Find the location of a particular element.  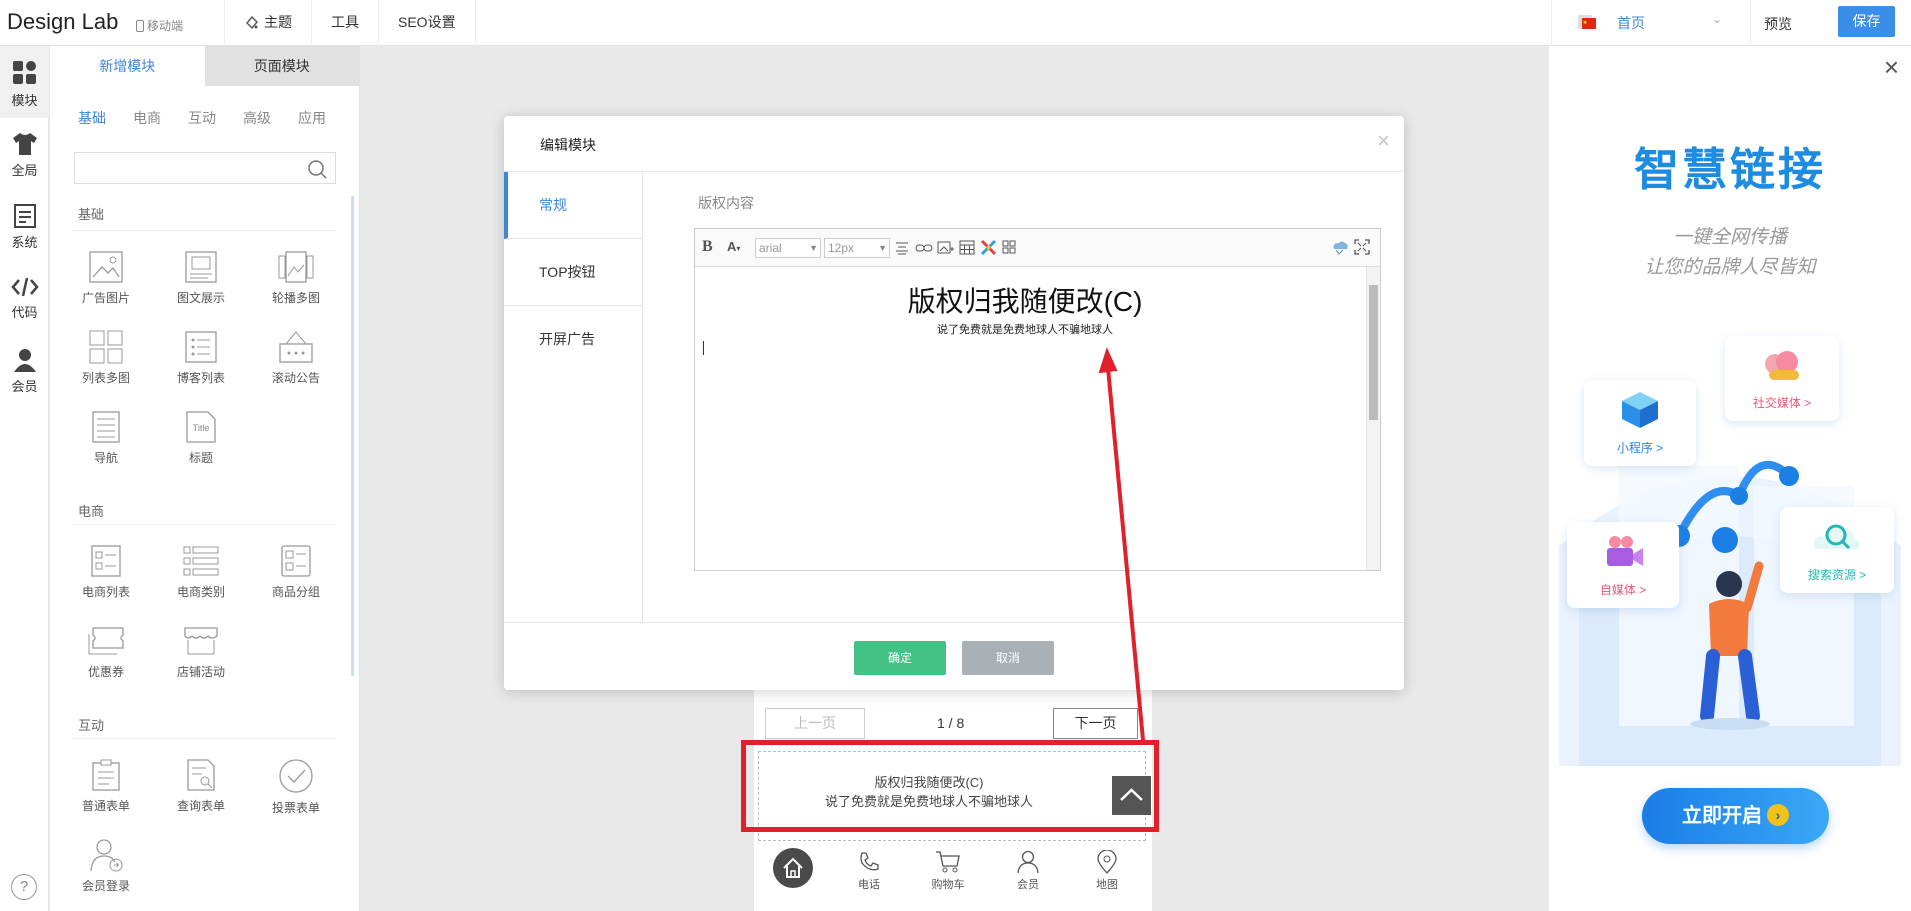

tab-add-module: 新增模块 is located at coordinates (127, 66).